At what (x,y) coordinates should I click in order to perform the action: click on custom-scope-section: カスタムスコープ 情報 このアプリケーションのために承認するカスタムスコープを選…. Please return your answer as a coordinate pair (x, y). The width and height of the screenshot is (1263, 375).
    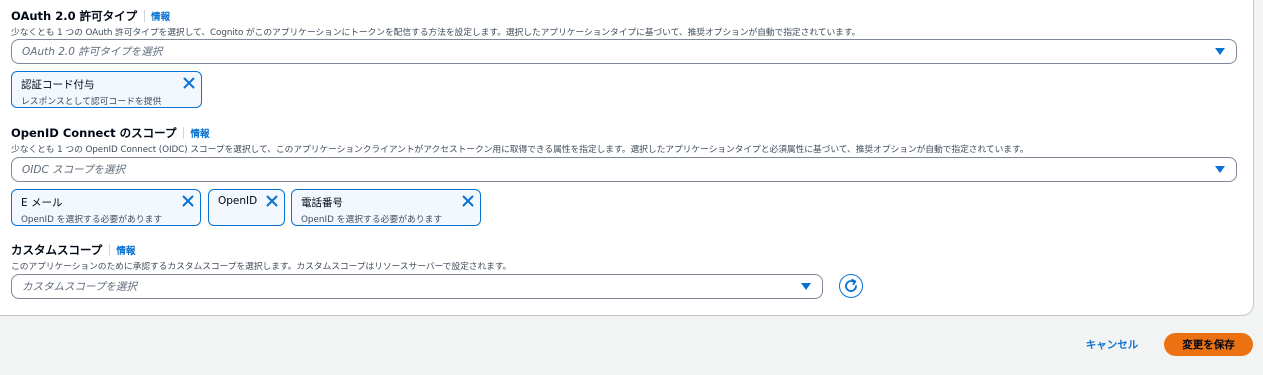
    Looking at the image, I should click on (261, 257).